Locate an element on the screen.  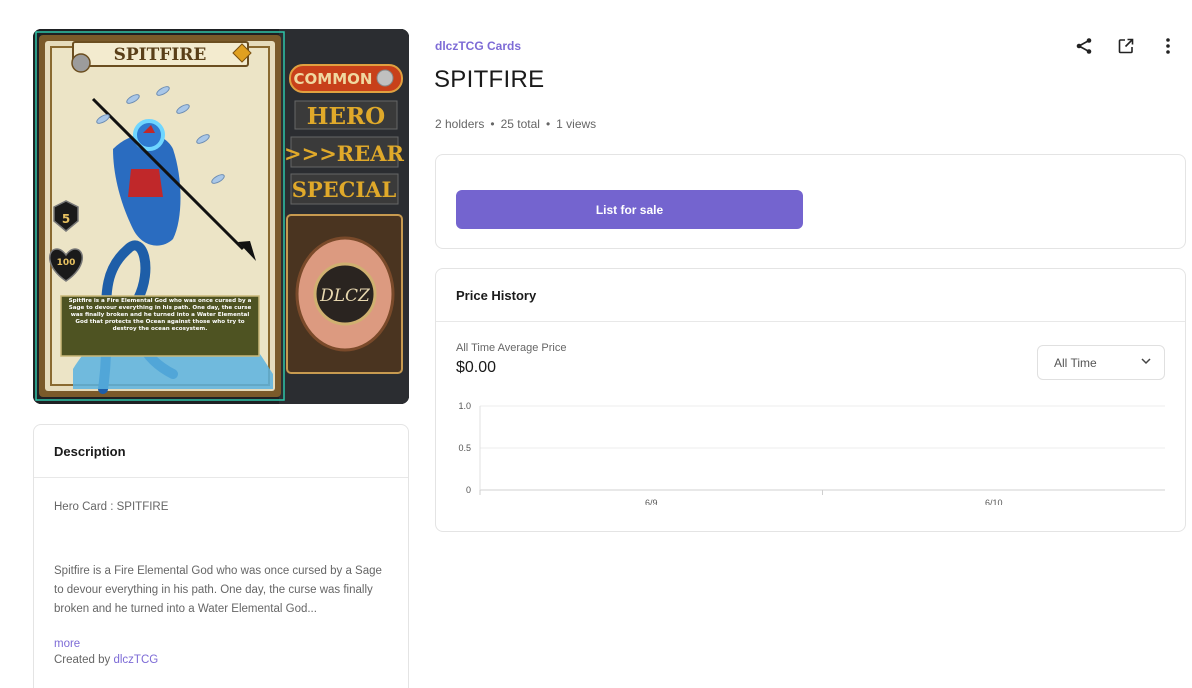
page-title: SPITFIRE is located at coordinates (489, 79).